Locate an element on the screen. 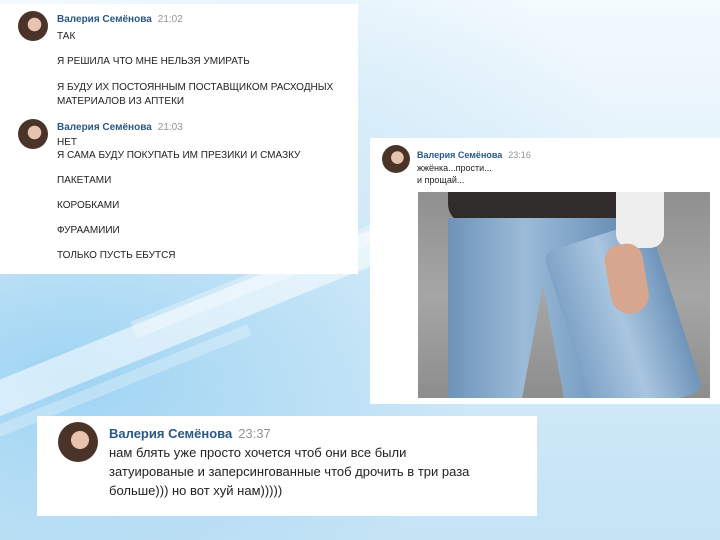 The image size is (720, 540). message-time: 23:37 is located at coordinates (254, 433).